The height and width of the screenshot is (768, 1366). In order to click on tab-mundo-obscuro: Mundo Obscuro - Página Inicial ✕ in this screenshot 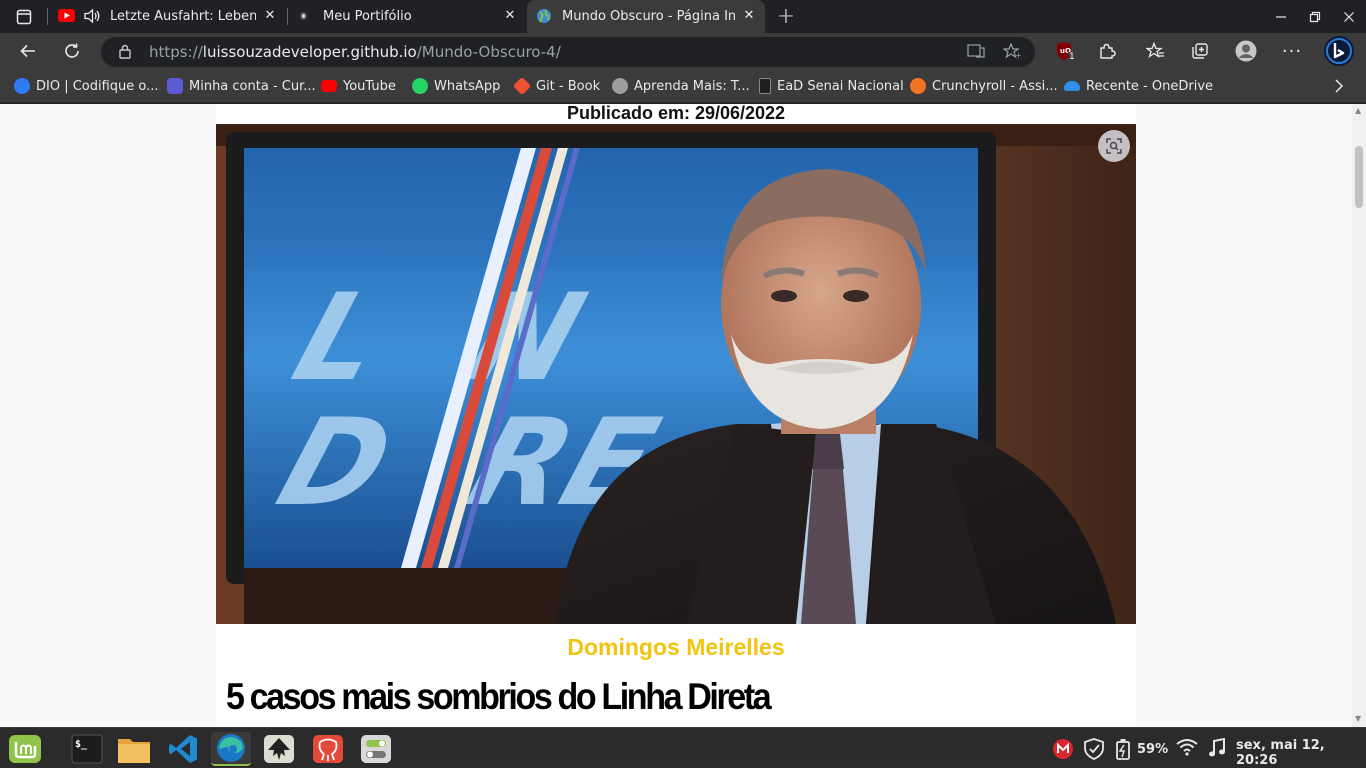, I will do `click(646, 16)`.